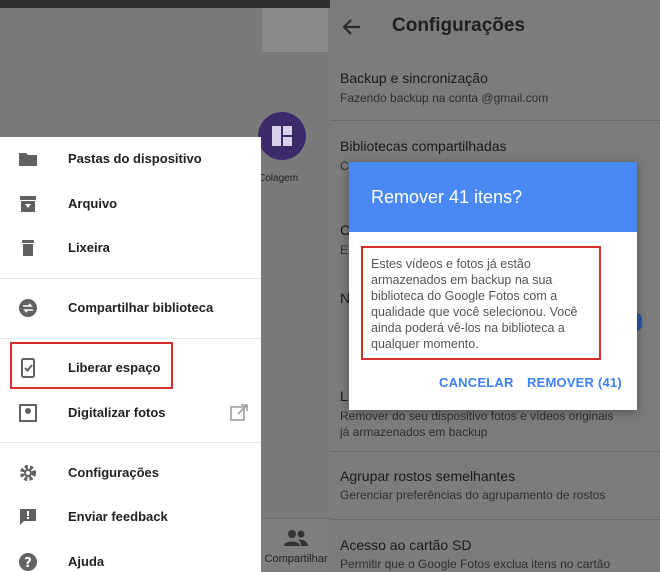  What do you see at coordinates (28, 413) in the screenshot?
I see `scan-photos-icon` at bounding box center [28, 413].